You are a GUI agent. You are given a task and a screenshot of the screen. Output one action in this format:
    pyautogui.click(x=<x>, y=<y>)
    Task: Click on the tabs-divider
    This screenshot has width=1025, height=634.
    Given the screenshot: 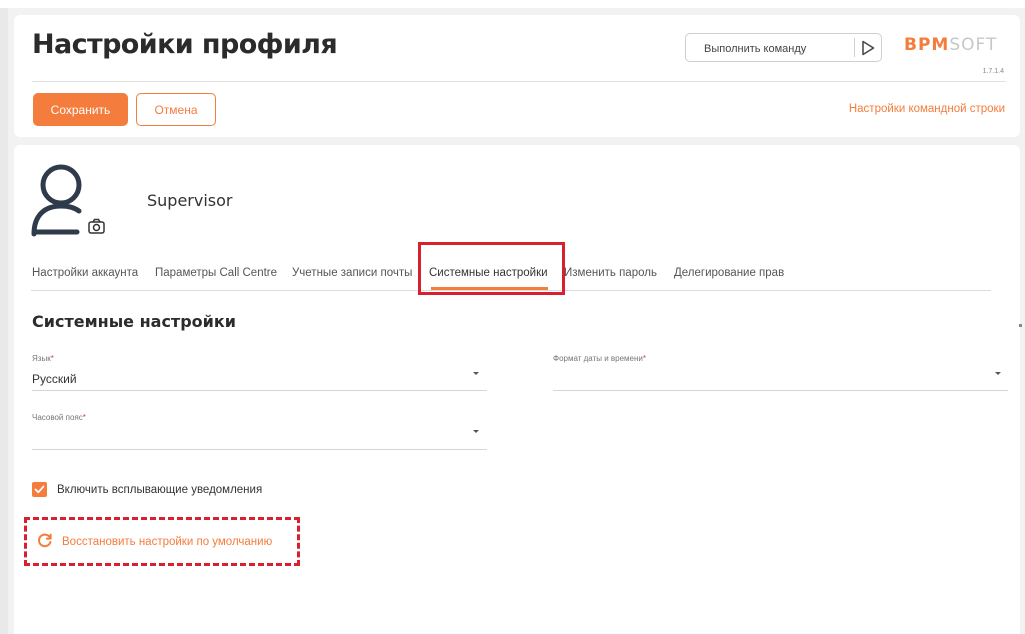 What is the action you would take?
    pyautogui.click(x=511, y=290)
    